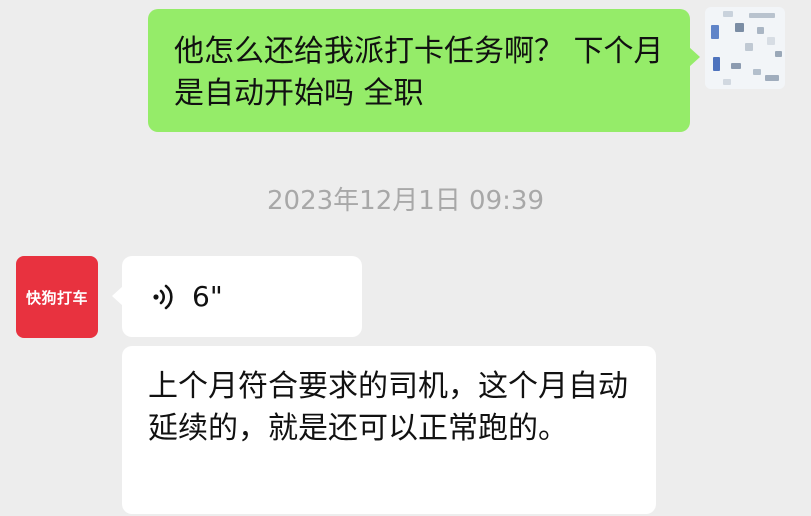  What do you see at coordinates (405, 201) in the screenshot?
I see `message-timestamp: 2023年12月1日 09:39` at bounding box center [405, 201].